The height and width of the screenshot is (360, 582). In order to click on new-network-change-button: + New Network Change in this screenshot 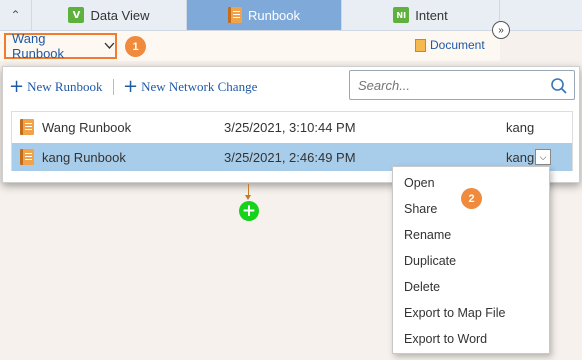, I will do `click(190, 87)`.